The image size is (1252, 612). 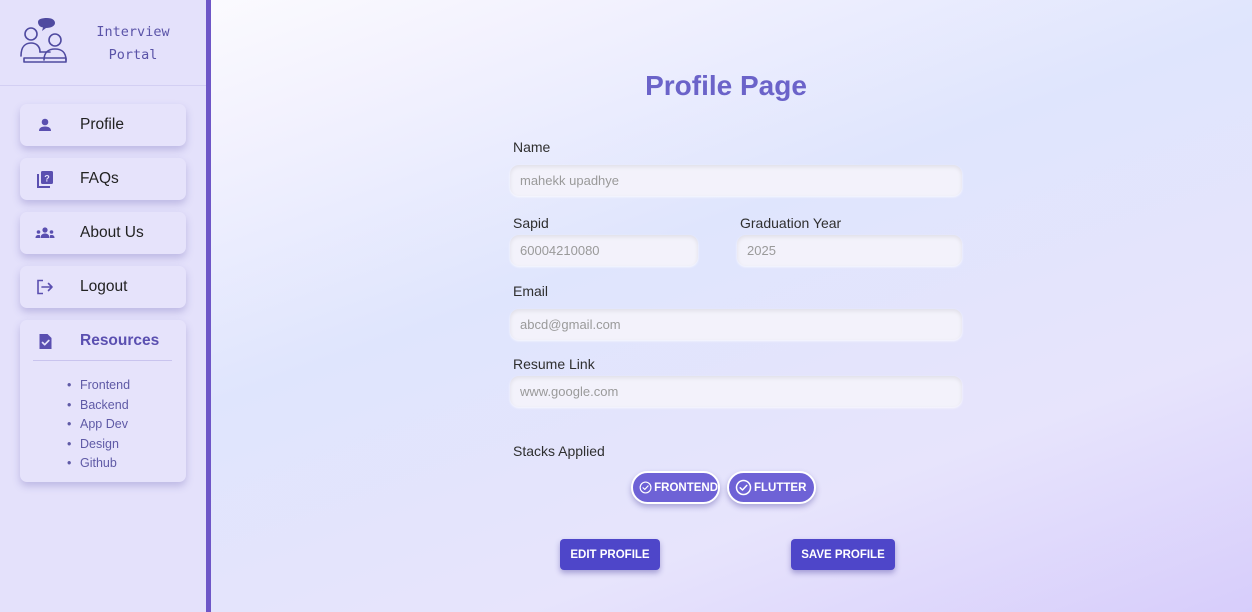 I want to click on resource-link-design: Design, so click(x=98, y=445).